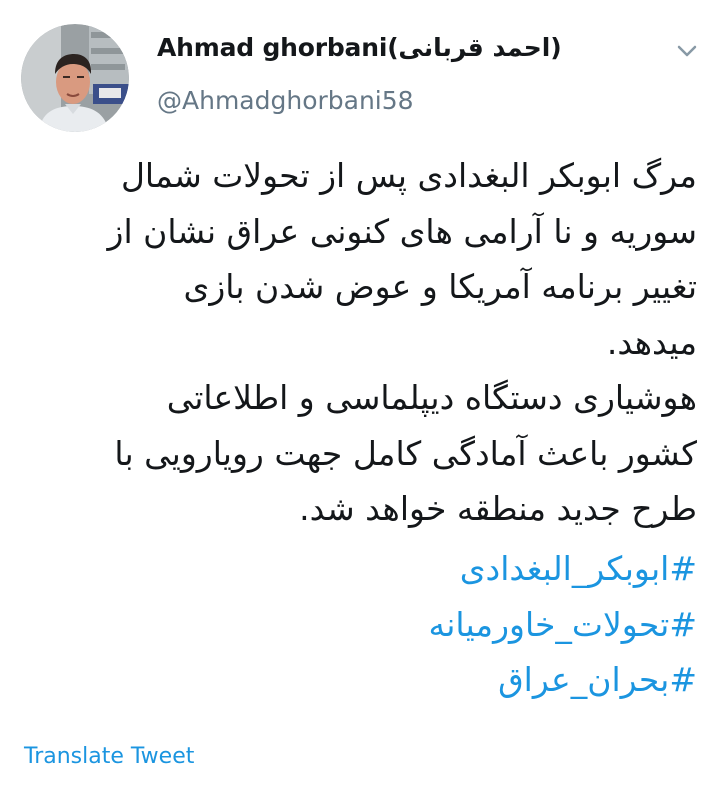 The image size is (717, 811). What do you see at coordinates (285, 100) in the screenshot?
I see `user-handle: @Ahmadghorbani58` at bounding box center [285, 100].